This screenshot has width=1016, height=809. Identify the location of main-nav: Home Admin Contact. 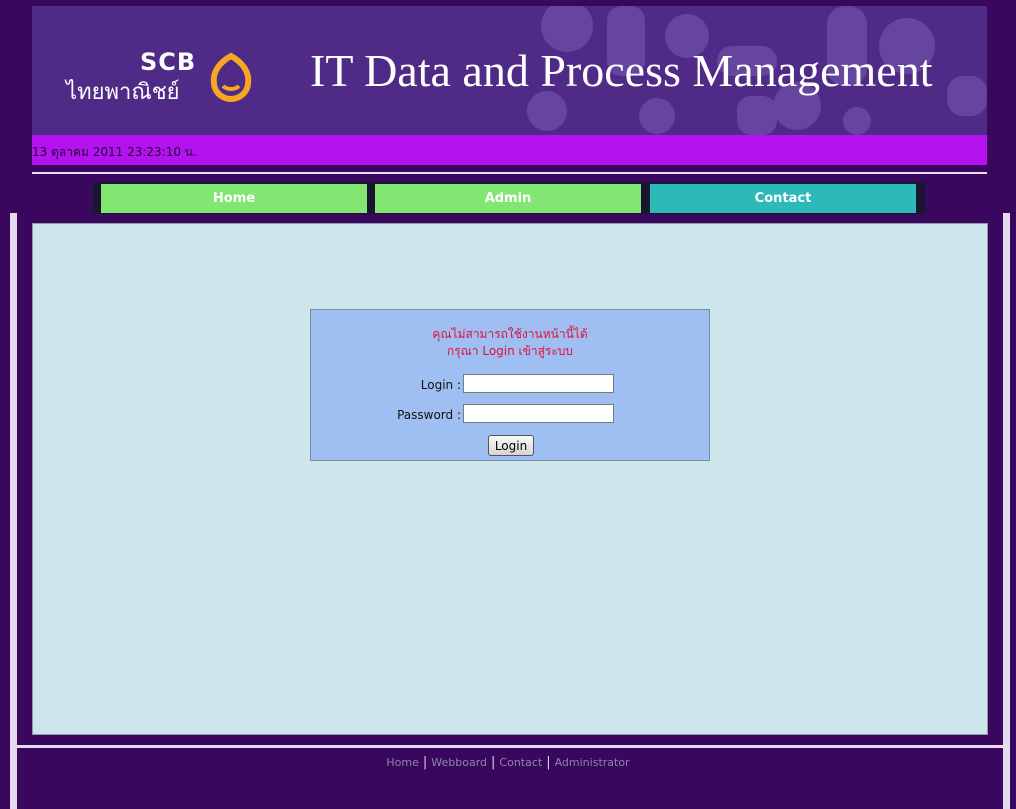
(509, 198).